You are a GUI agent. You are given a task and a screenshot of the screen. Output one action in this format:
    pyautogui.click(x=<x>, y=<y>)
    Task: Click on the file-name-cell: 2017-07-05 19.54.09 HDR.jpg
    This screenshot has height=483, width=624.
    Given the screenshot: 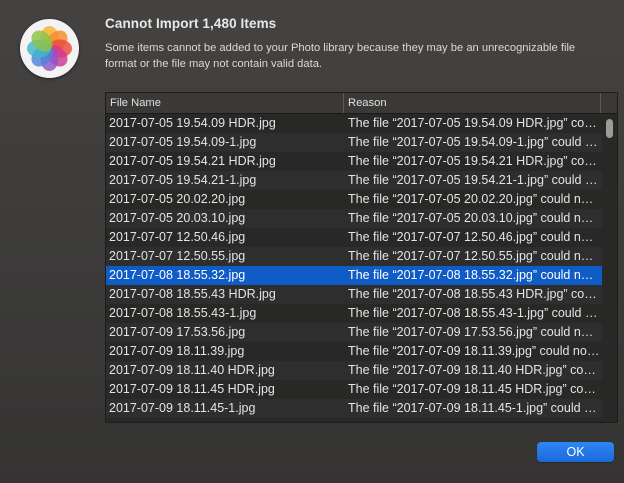 What is the action you would take?
    pyautogui.click(x=192, y=123)
    